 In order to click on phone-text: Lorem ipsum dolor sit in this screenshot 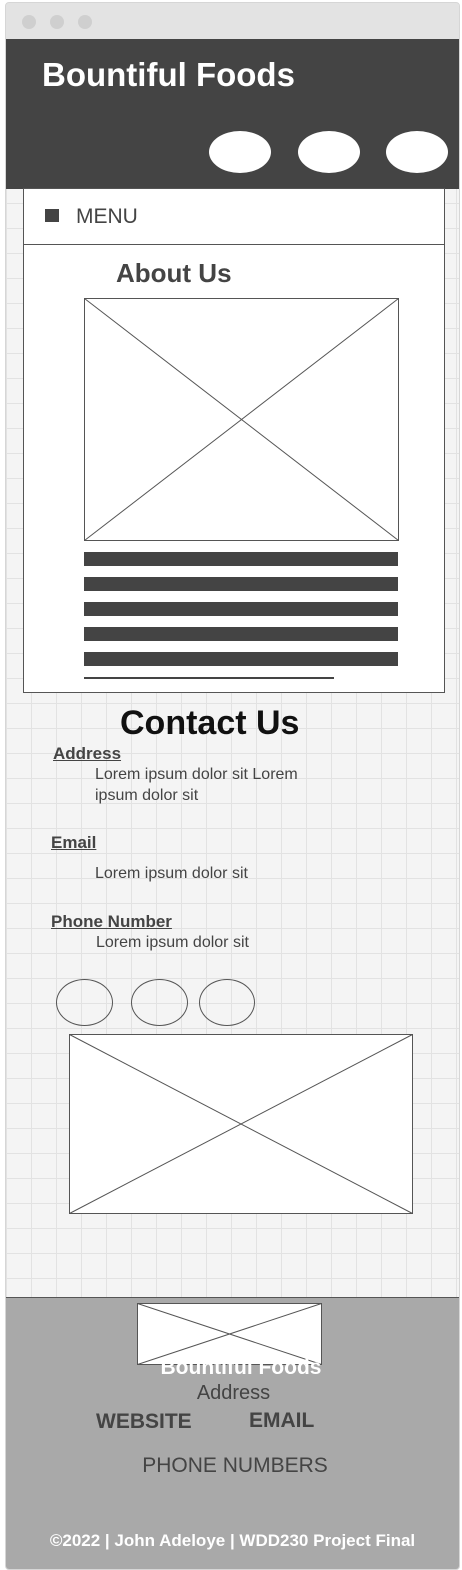, I will do `click(172, 942)`.